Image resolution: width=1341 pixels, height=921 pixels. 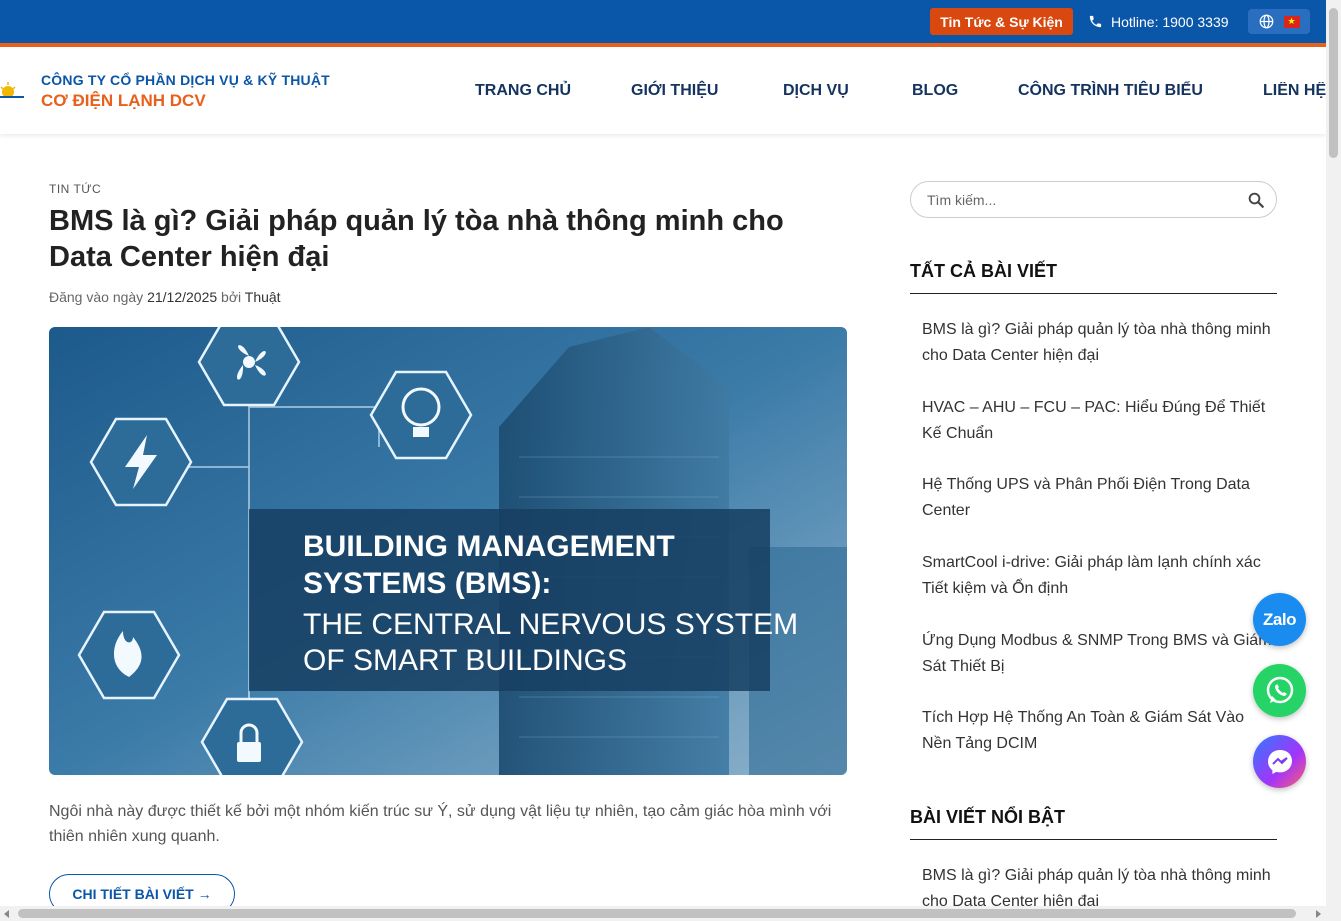 I want to click on search-box, so click(x=1093, y=199).